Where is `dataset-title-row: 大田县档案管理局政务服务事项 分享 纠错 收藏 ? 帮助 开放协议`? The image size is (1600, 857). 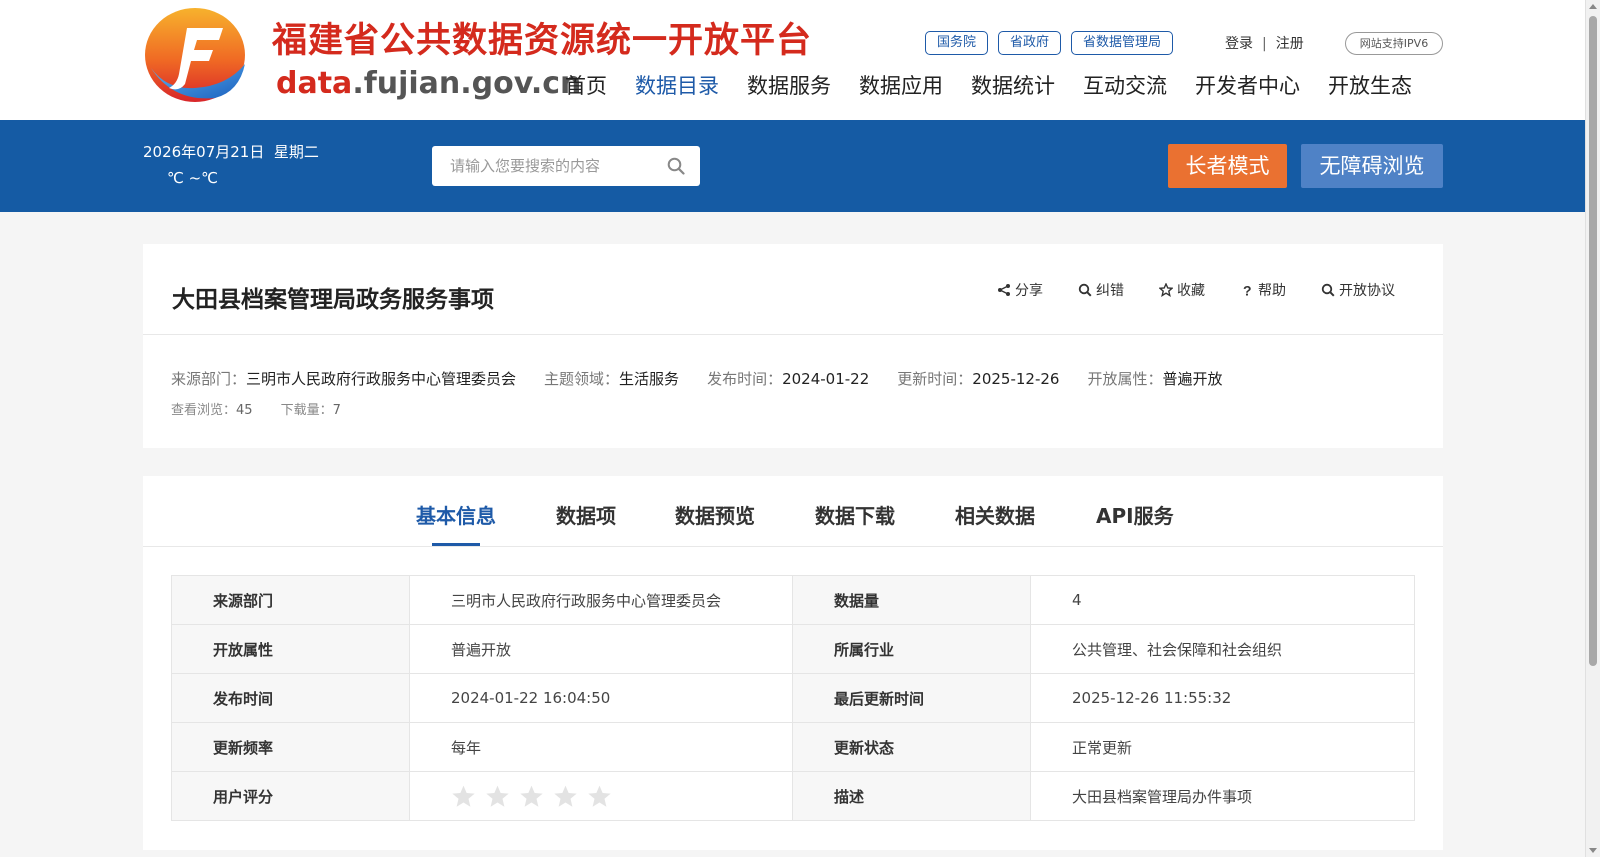
dataset-title-row: 大田县档案管理局政务服务事项 分享 纠错 收藏 ? 帮助 开放协议 is located at coordinates (793, 289).